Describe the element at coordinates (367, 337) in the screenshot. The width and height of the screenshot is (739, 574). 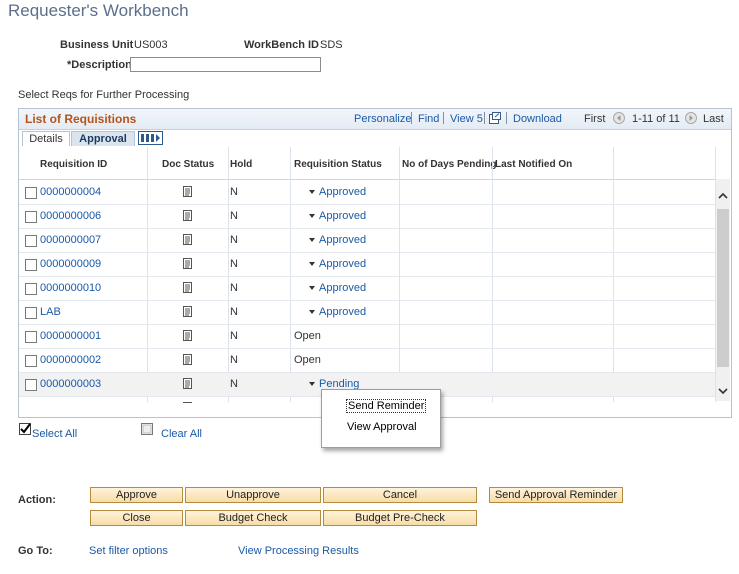
I see `table-row: 0000000001 N Open` at that location.